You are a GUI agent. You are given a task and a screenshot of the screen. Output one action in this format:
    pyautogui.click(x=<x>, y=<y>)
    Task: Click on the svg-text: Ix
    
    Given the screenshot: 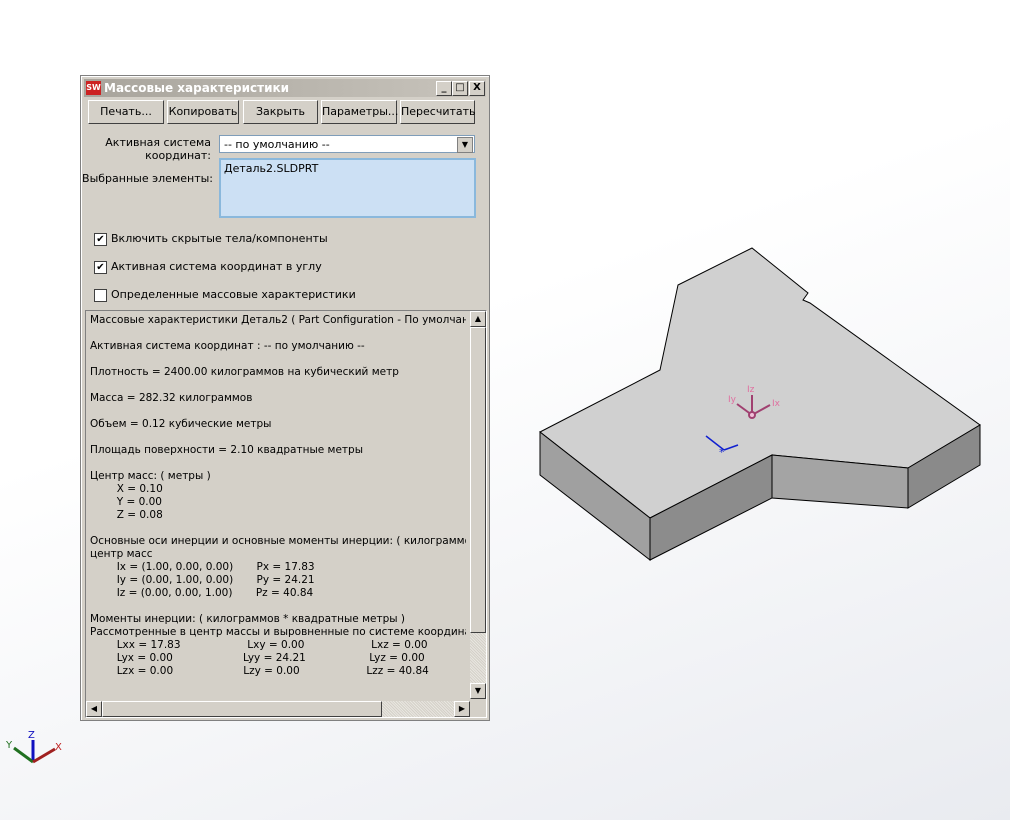 What is the action you would take?
    pyautogui.click(x=776, y=404)
    